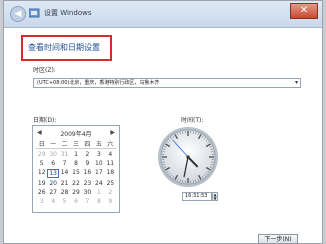  What do you see at coordinates (192, 120) in the screenshot?
I see `time-label: 时间(T):` at bounding box center [192, 120].